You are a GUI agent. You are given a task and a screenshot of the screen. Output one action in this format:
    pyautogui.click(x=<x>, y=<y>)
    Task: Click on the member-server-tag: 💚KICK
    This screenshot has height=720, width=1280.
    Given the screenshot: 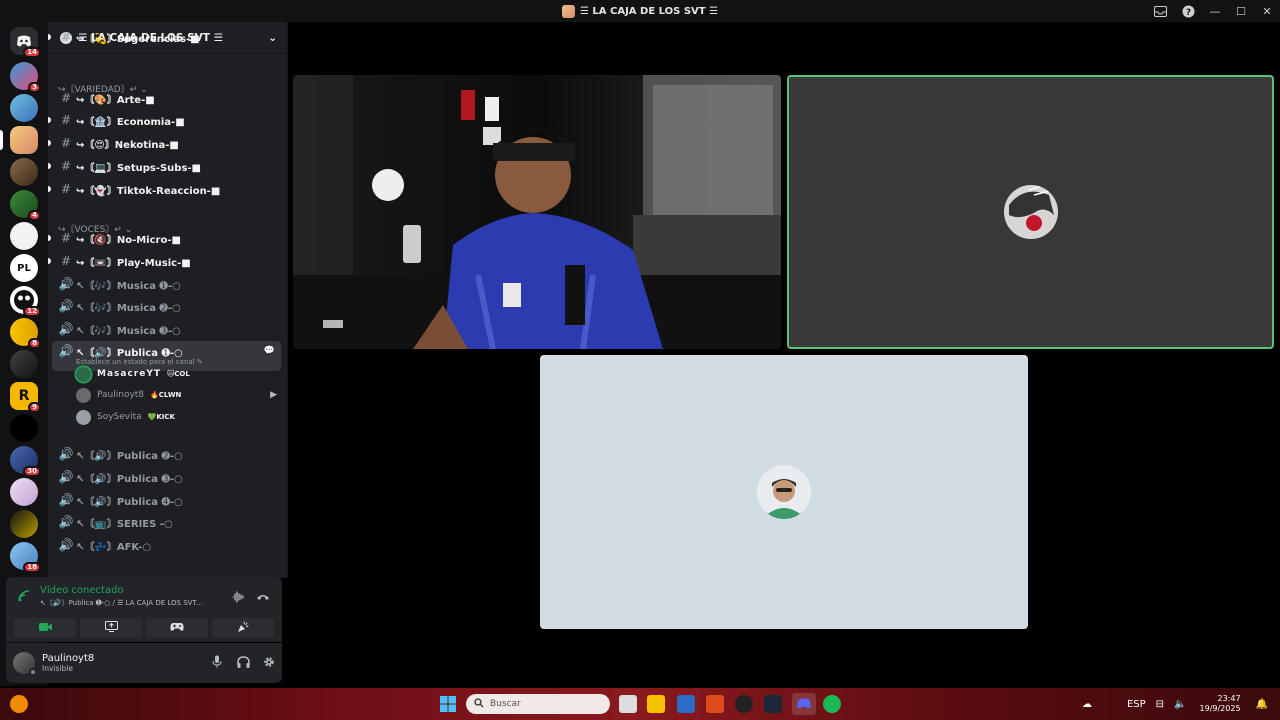 What is the action you would take?
    pyautogui.click(x=161, y=417)
    